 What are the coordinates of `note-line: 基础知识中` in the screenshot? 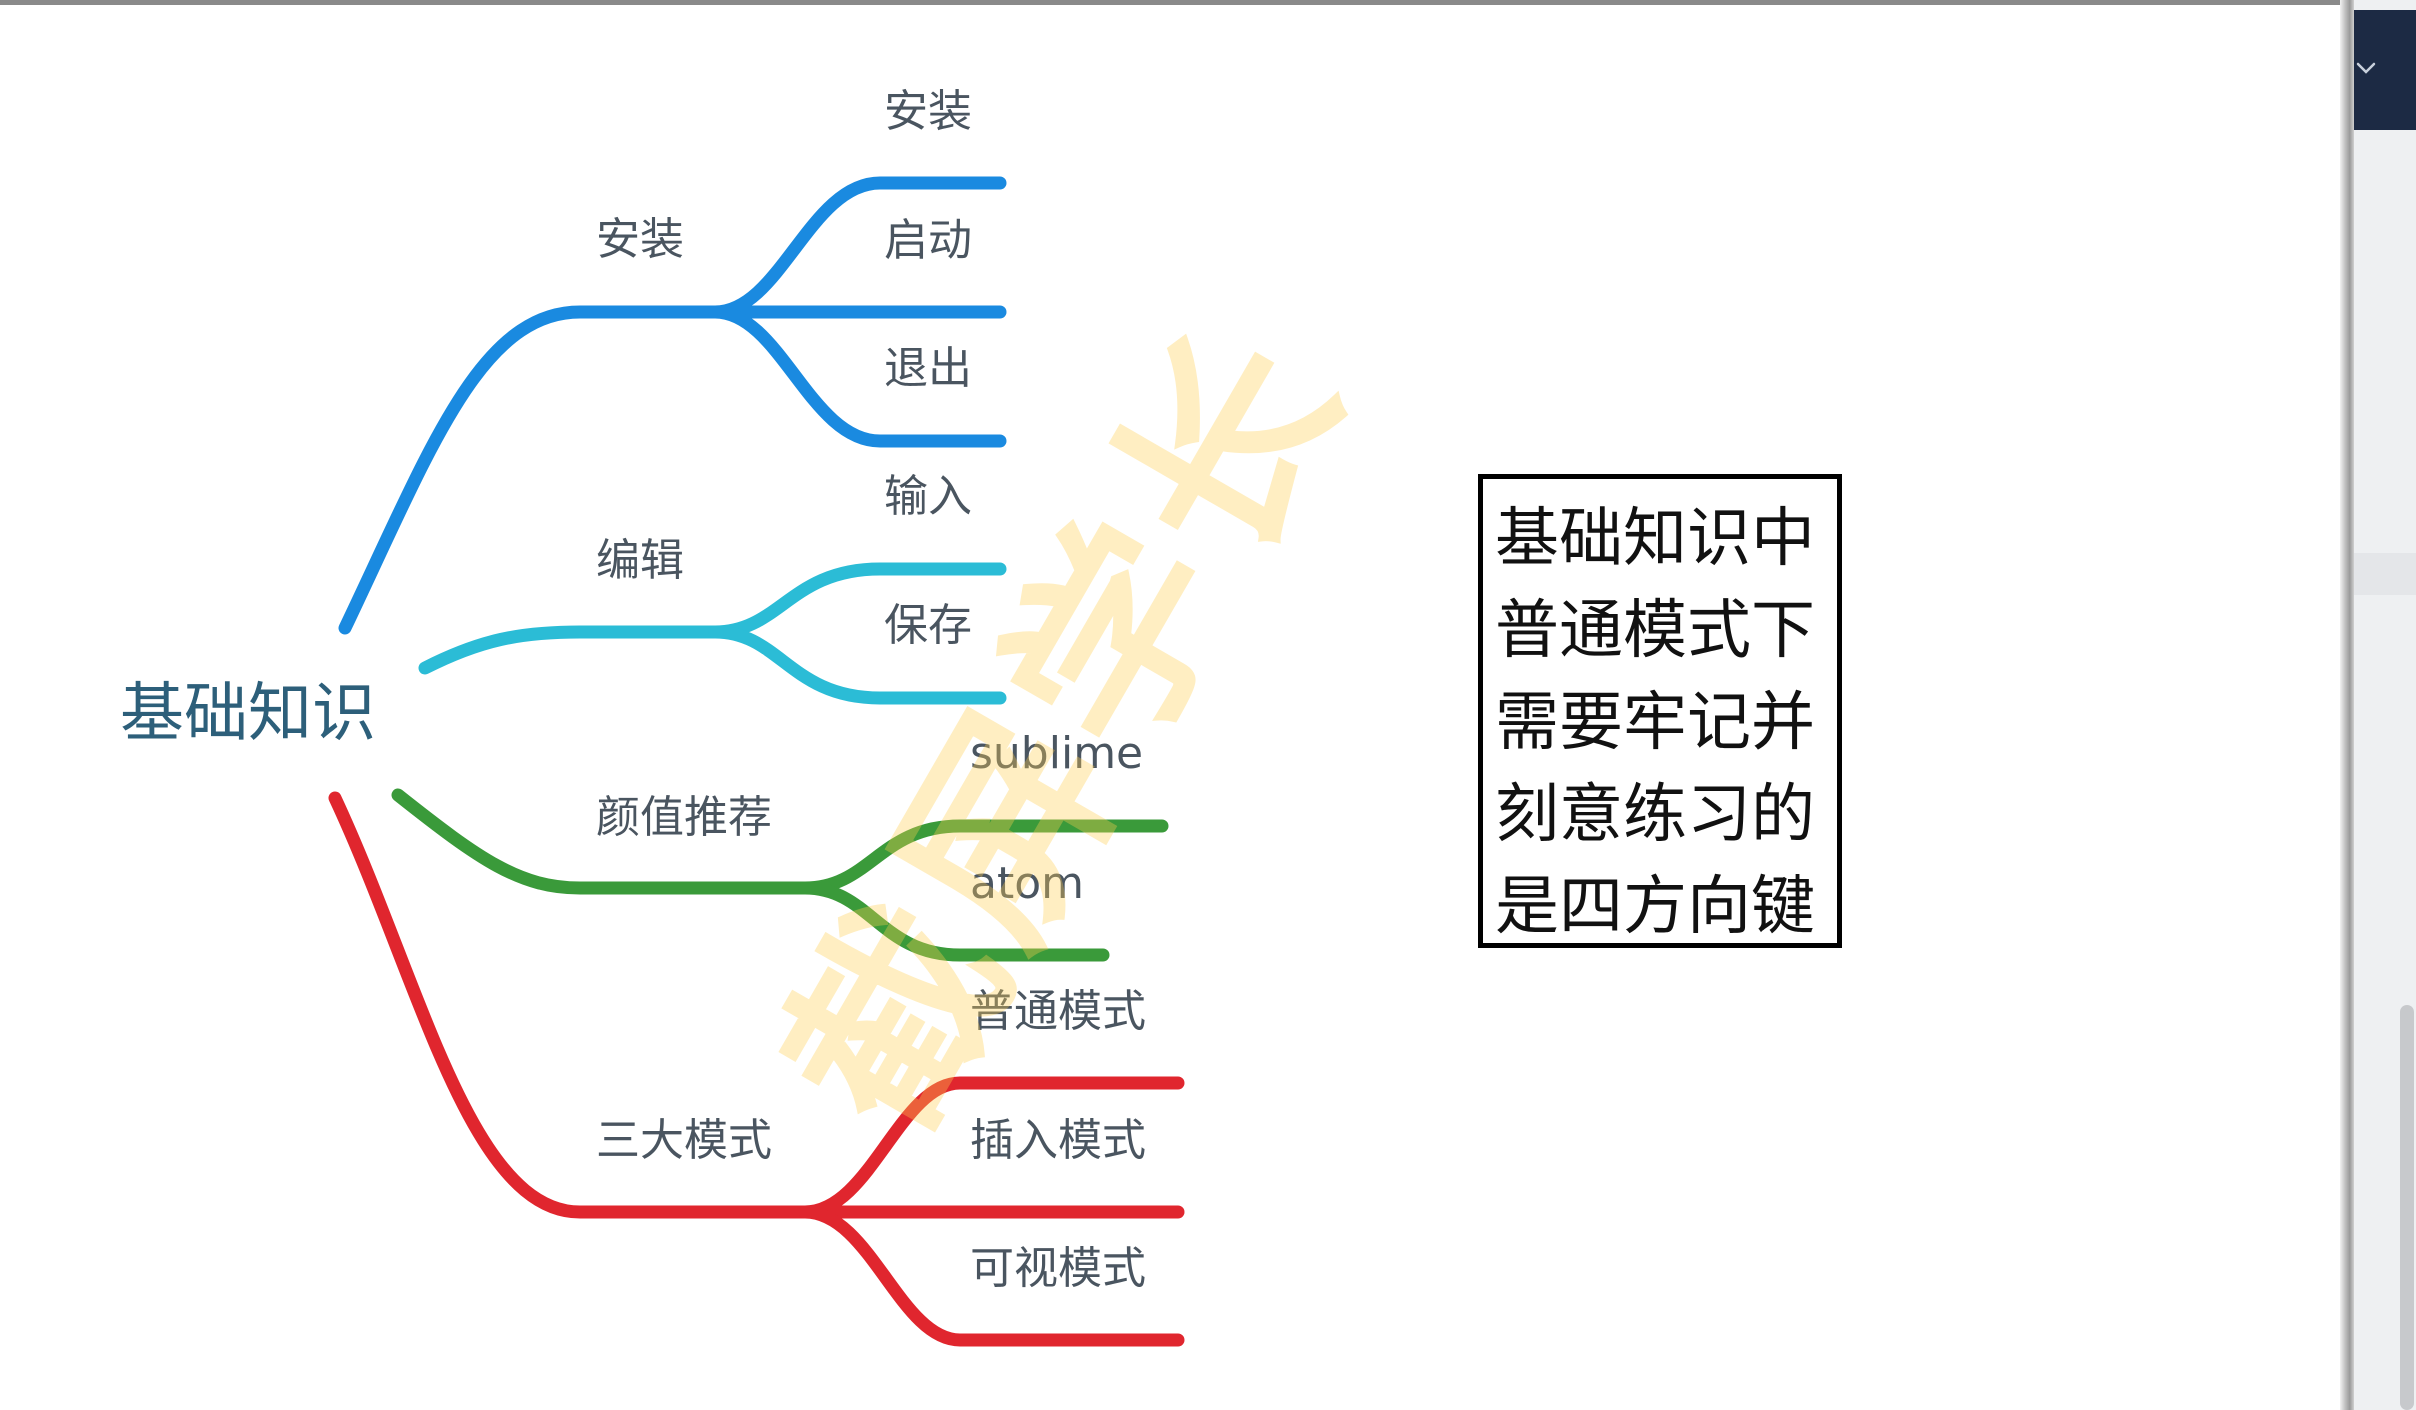 It's located at (1655, 539).